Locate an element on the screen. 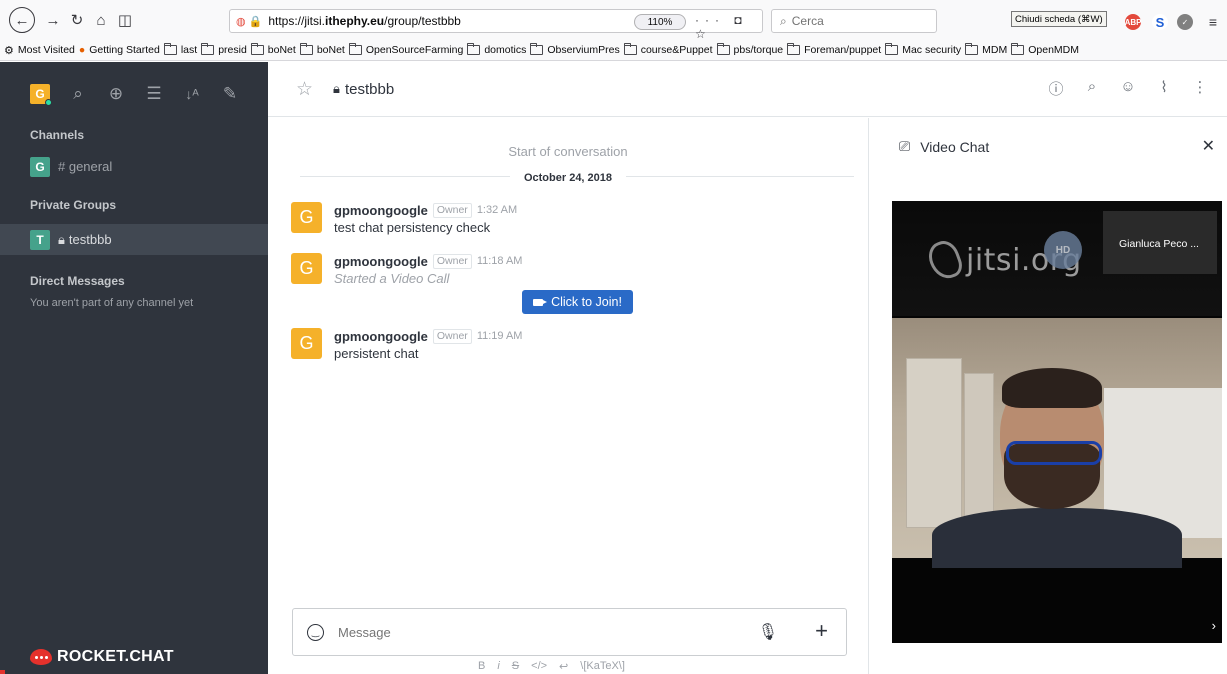  sidebar-item-general: G # general is located at coordinates (134, 166).